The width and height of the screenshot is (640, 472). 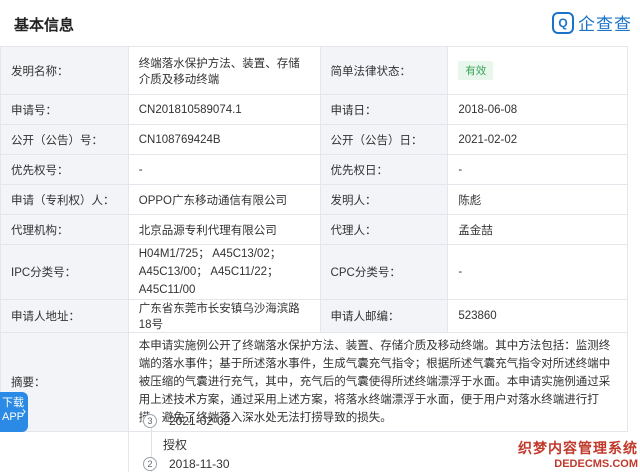 What do you see at coordinates (384, 70) in the screenshot?
I see `label-legal-status: 简单法律状态：` at bounding box center [384, 70].